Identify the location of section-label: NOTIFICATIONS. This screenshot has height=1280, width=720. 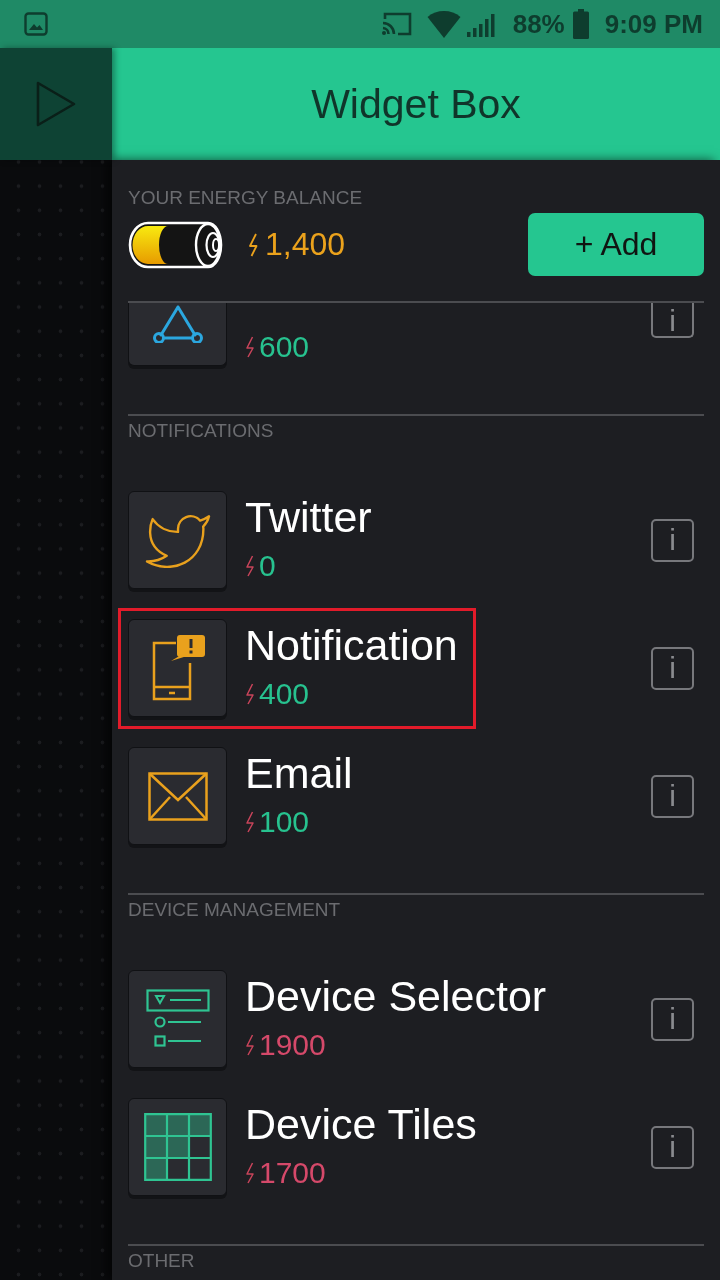
(201, 431).